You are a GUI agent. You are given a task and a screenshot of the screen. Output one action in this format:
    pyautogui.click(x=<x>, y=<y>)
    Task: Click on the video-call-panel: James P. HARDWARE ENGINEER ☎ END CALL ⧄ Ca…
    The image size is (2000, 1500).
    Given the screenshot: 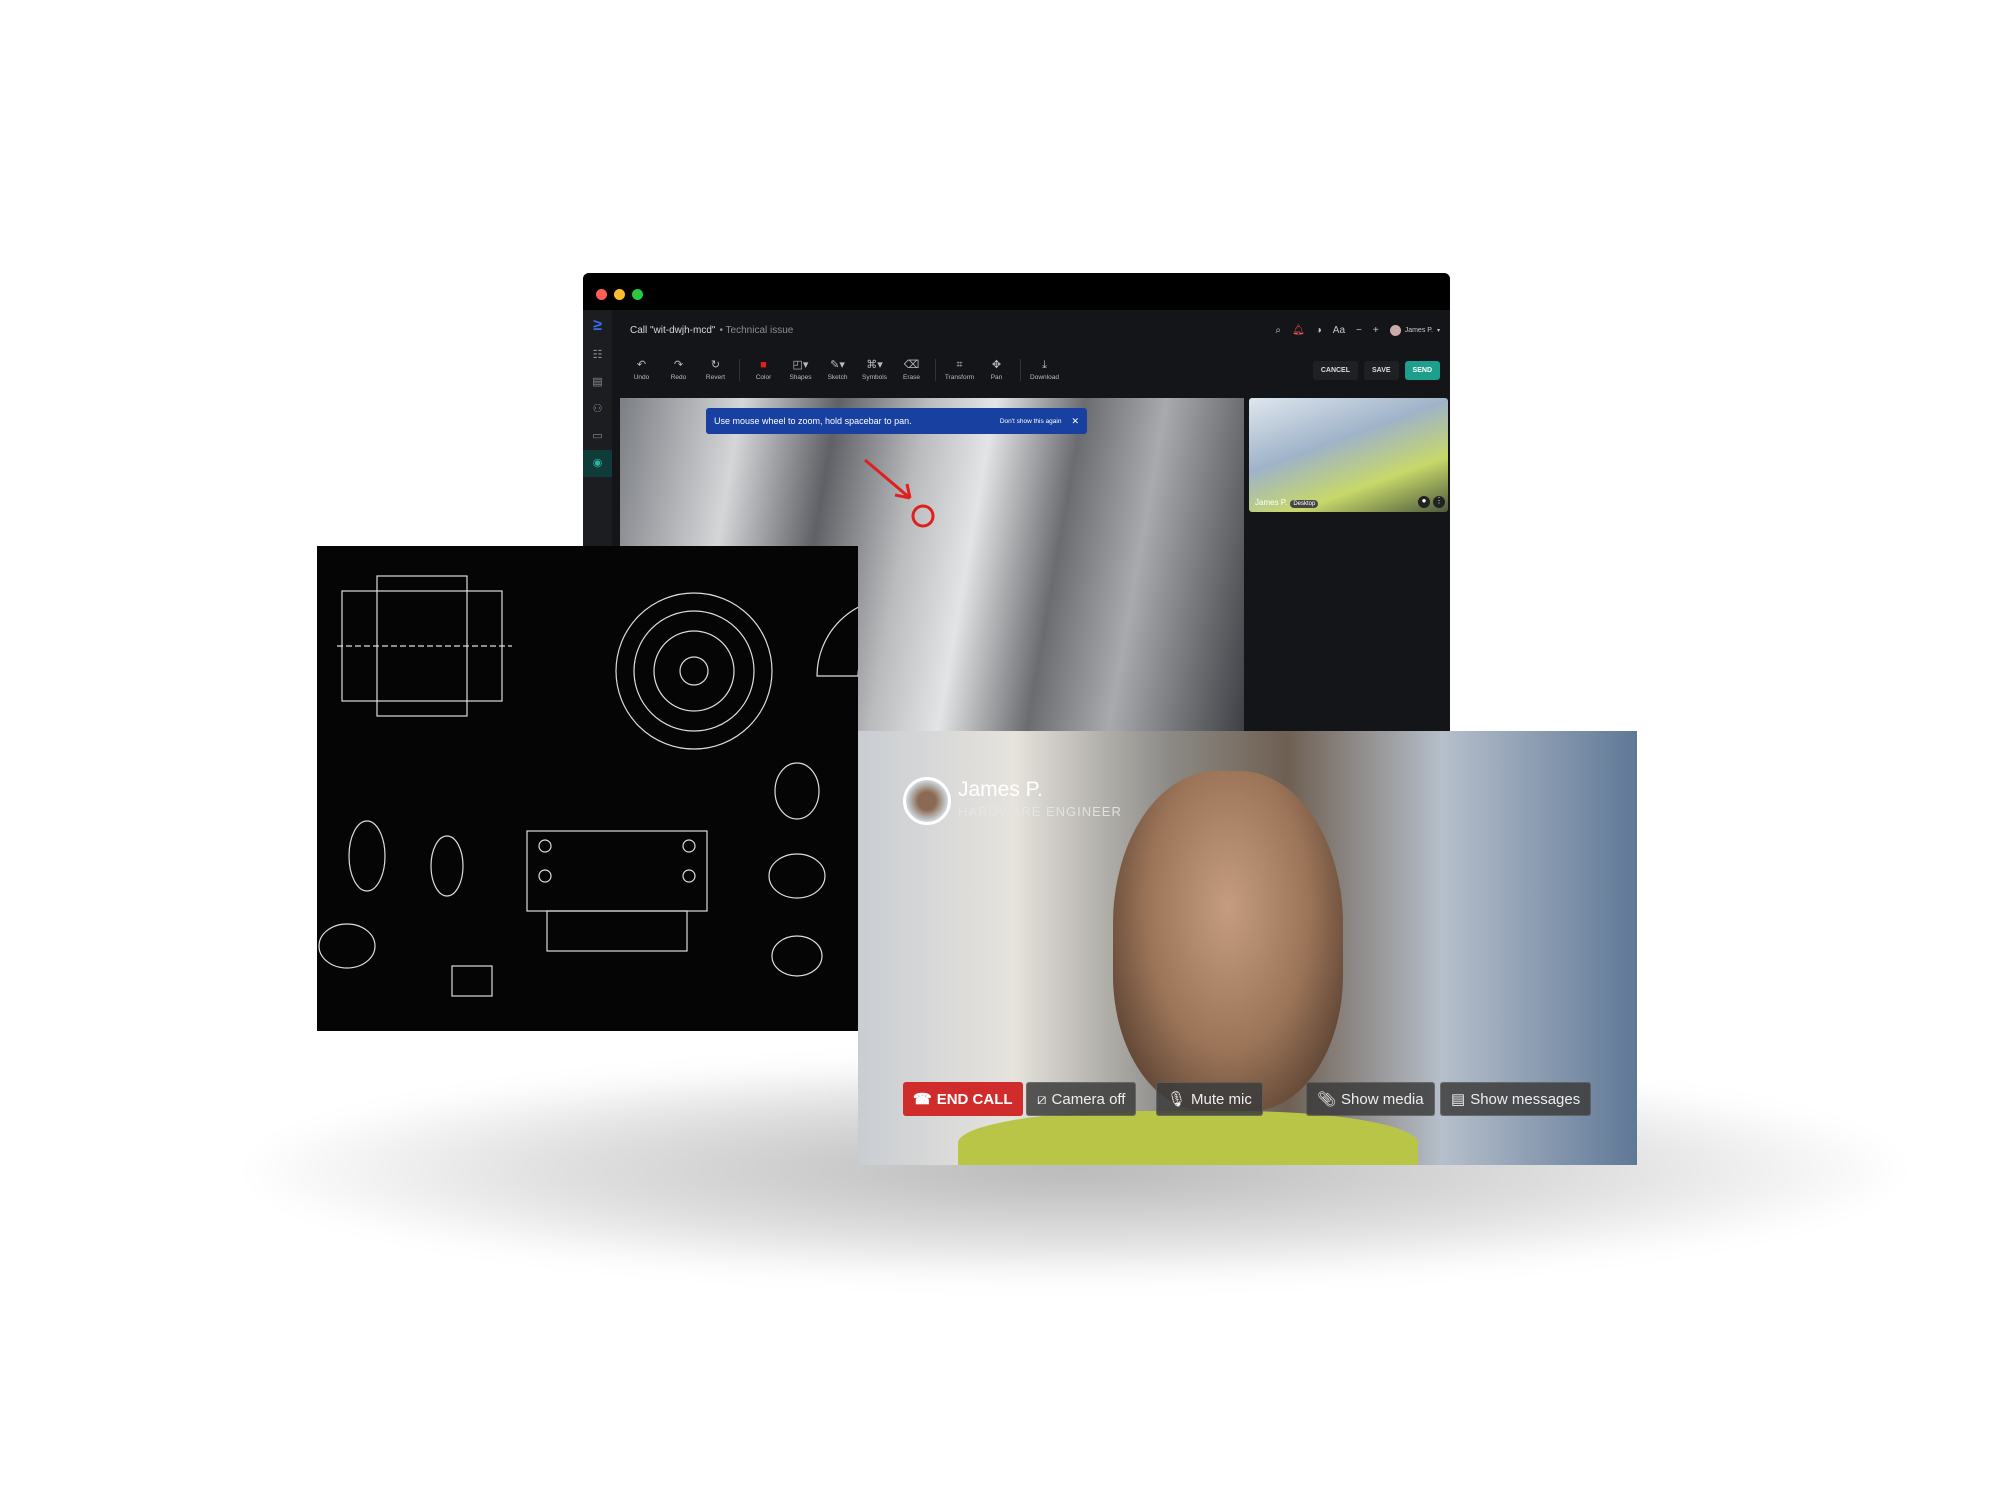 What is the action you would take?
    pyautogui.click(x=1247, y=948)
    